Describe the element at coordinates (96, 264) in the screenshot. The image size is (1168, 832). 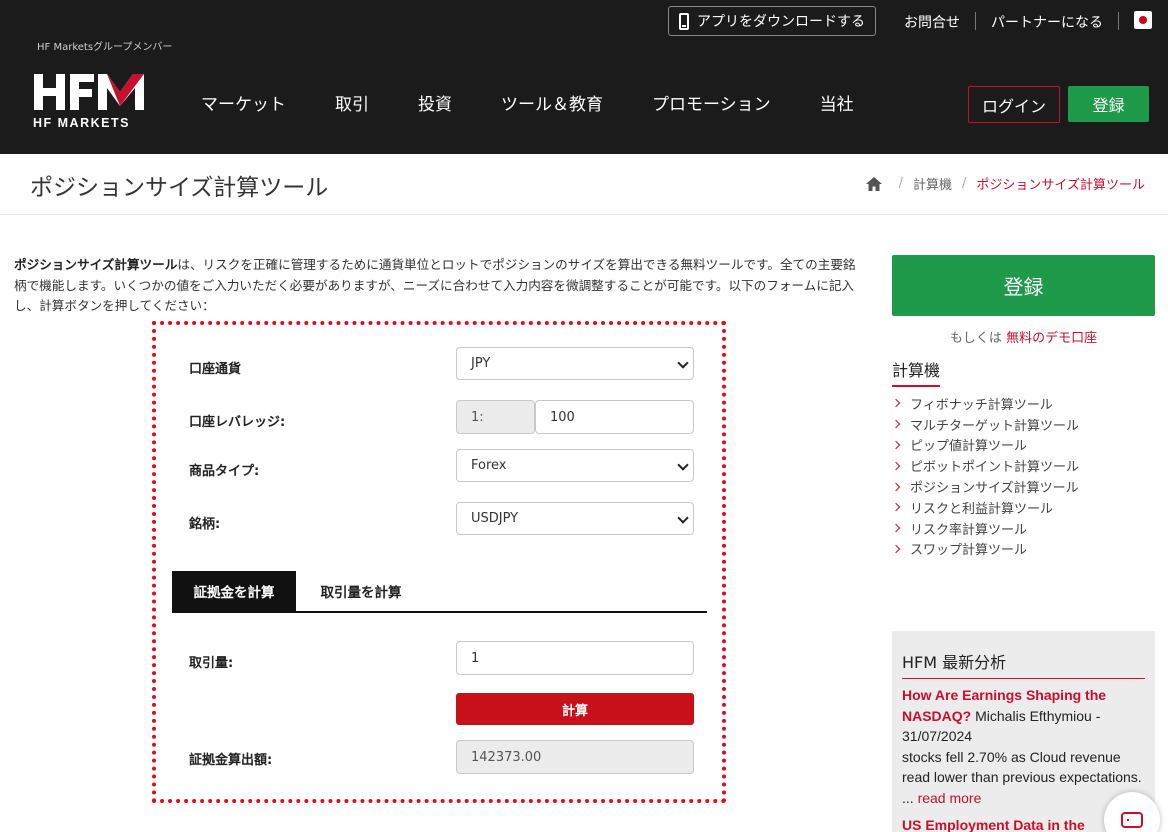
I see `intro-bold: ポジションサイズ計算ツール` at that location.